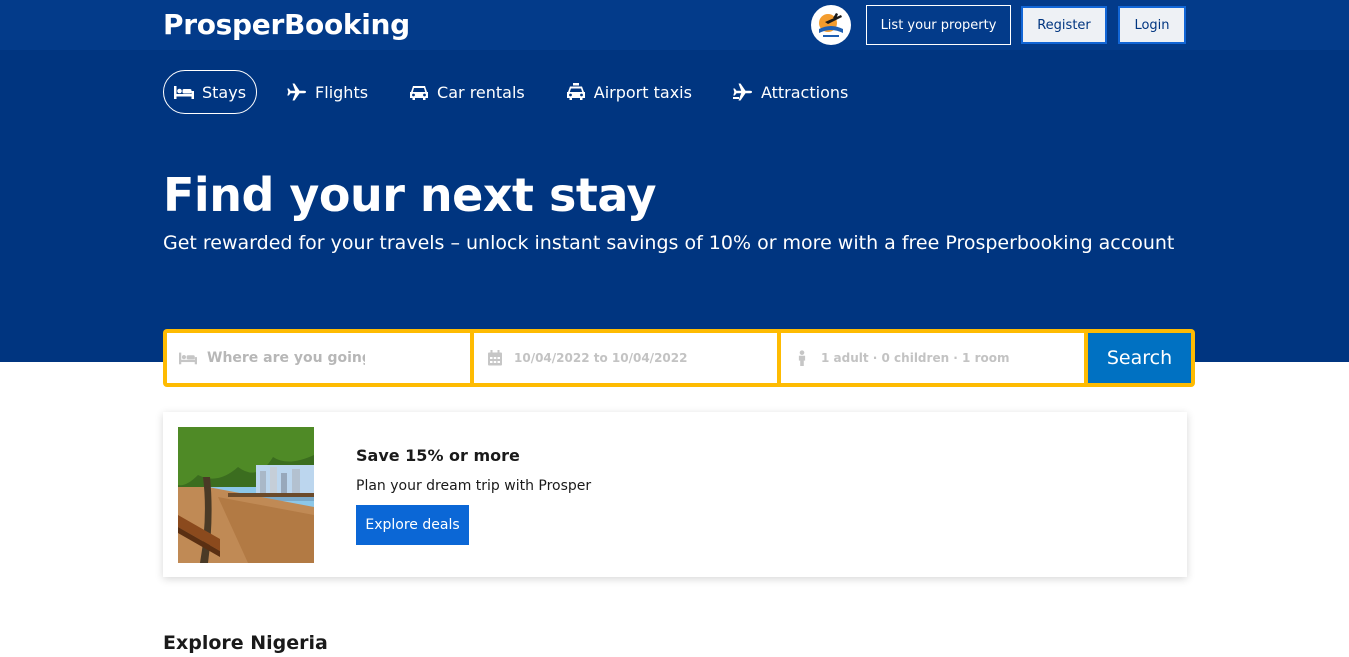 Image resolution: width=1349 pixels, height=657 pixels. What do you see at coordinates (601, 358) in the screenshot?
I see `date-range-text: 10/04/2022 to 10/04/2022` at bounding box center [601, 358].